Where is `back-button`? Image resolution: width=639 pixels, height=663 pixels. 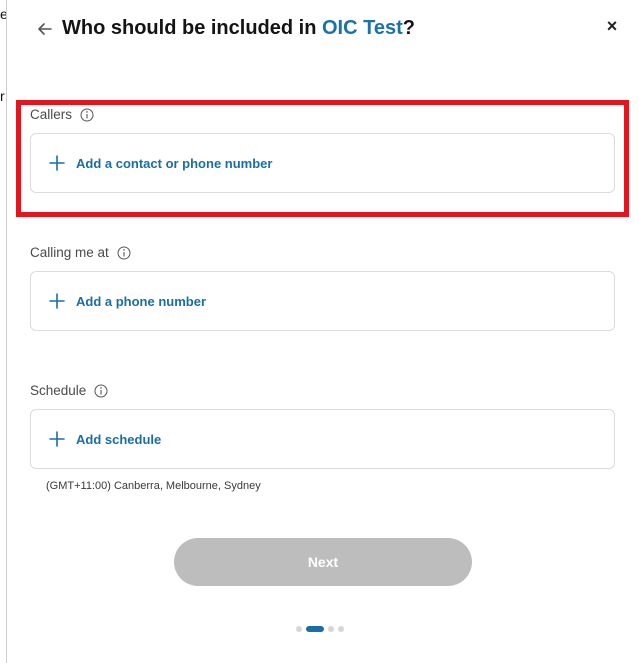
back-button is located at coordinates (45, 29).